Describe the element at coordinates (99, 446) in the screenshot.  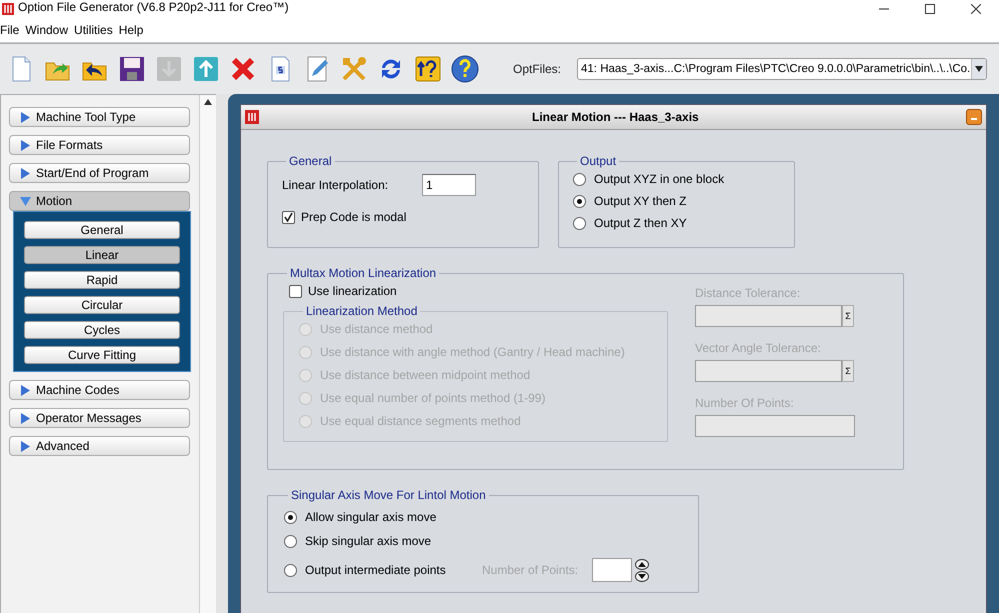
I see `sidebar-section: Advanced` at that location.